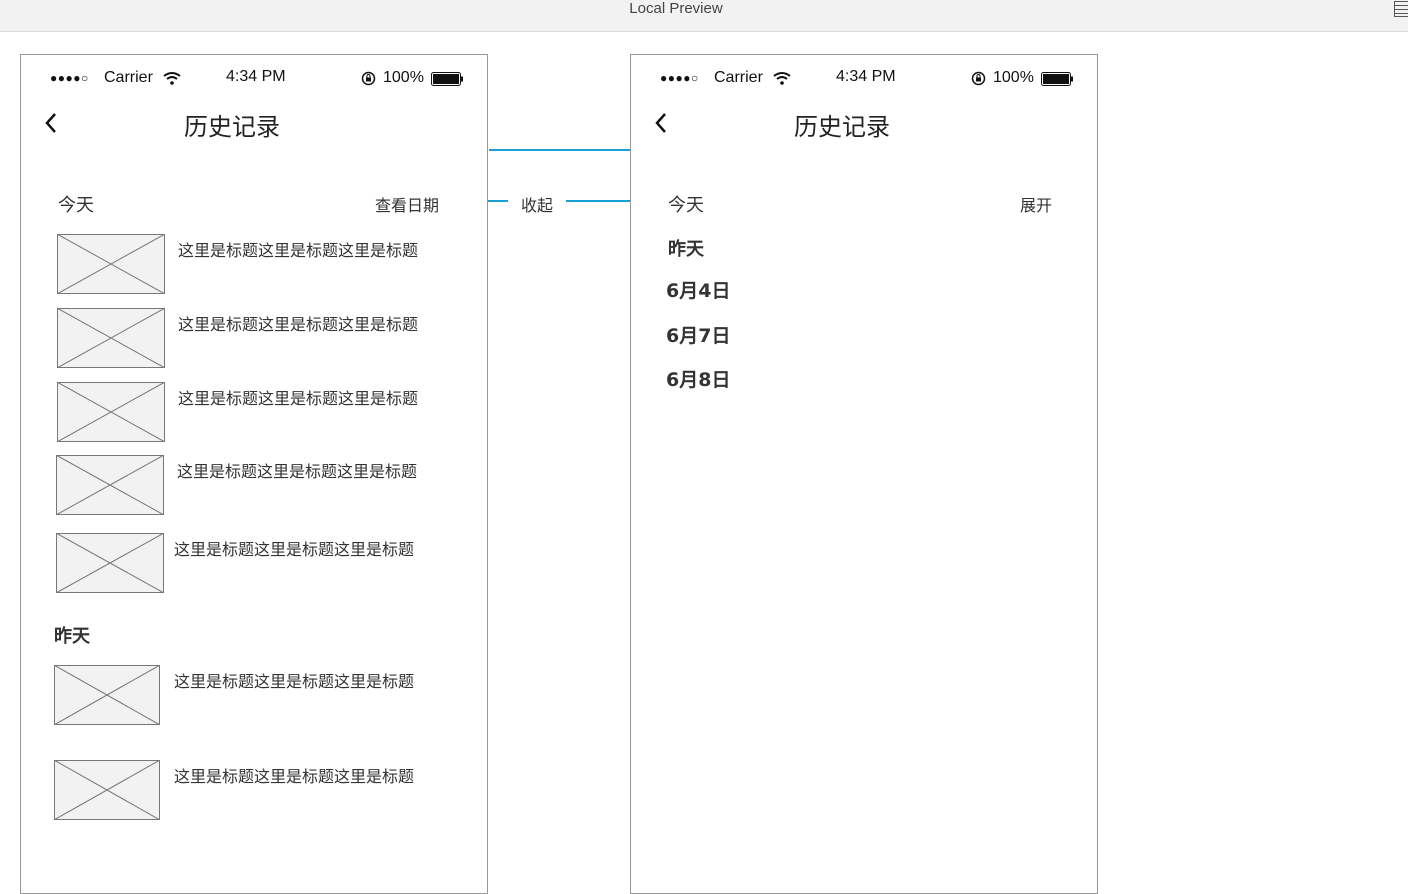 The height and width of the screenshot is (894, 1408). What do you see at coordinates (698, 334) in the screenshot?
I see `date-item: 6月7日` at bounding box center [698, 334].